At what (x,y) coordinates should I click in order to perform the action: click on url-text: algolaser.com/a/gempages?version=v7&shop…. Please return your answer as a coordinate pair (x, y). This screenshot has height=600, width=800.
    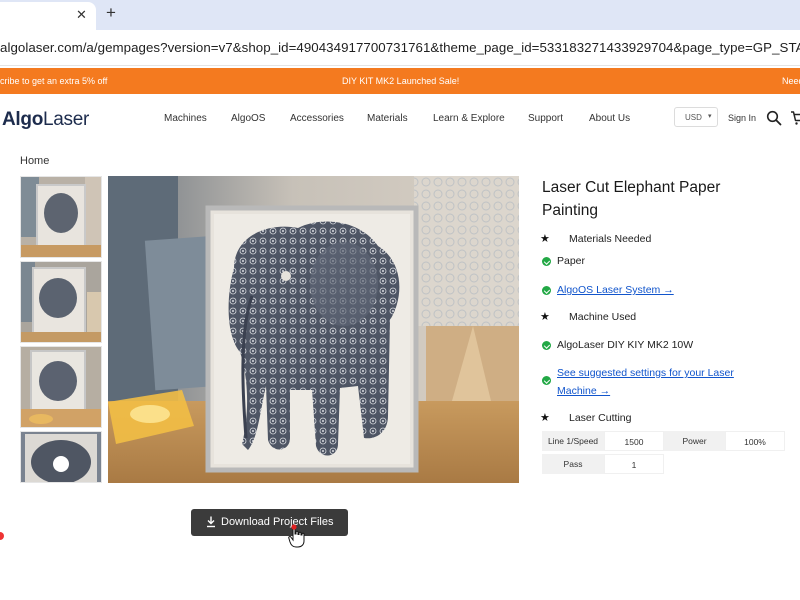
    Looking at the image, I should click on (400, 47).